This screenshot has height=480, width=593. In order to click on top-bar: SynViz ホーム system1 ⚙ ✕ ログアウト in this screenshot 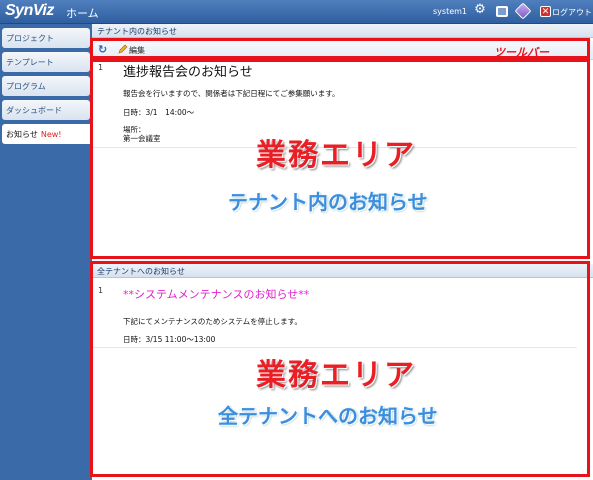, I will do `click(296, 12)`.